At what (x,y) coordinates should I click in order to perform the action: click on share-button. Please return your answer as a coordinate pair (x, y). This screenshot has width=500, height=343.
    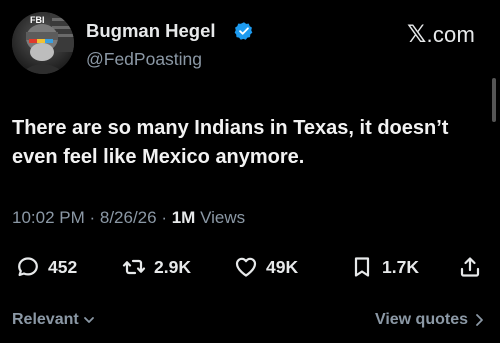
    Looking at the image, I should click on (470, 267).